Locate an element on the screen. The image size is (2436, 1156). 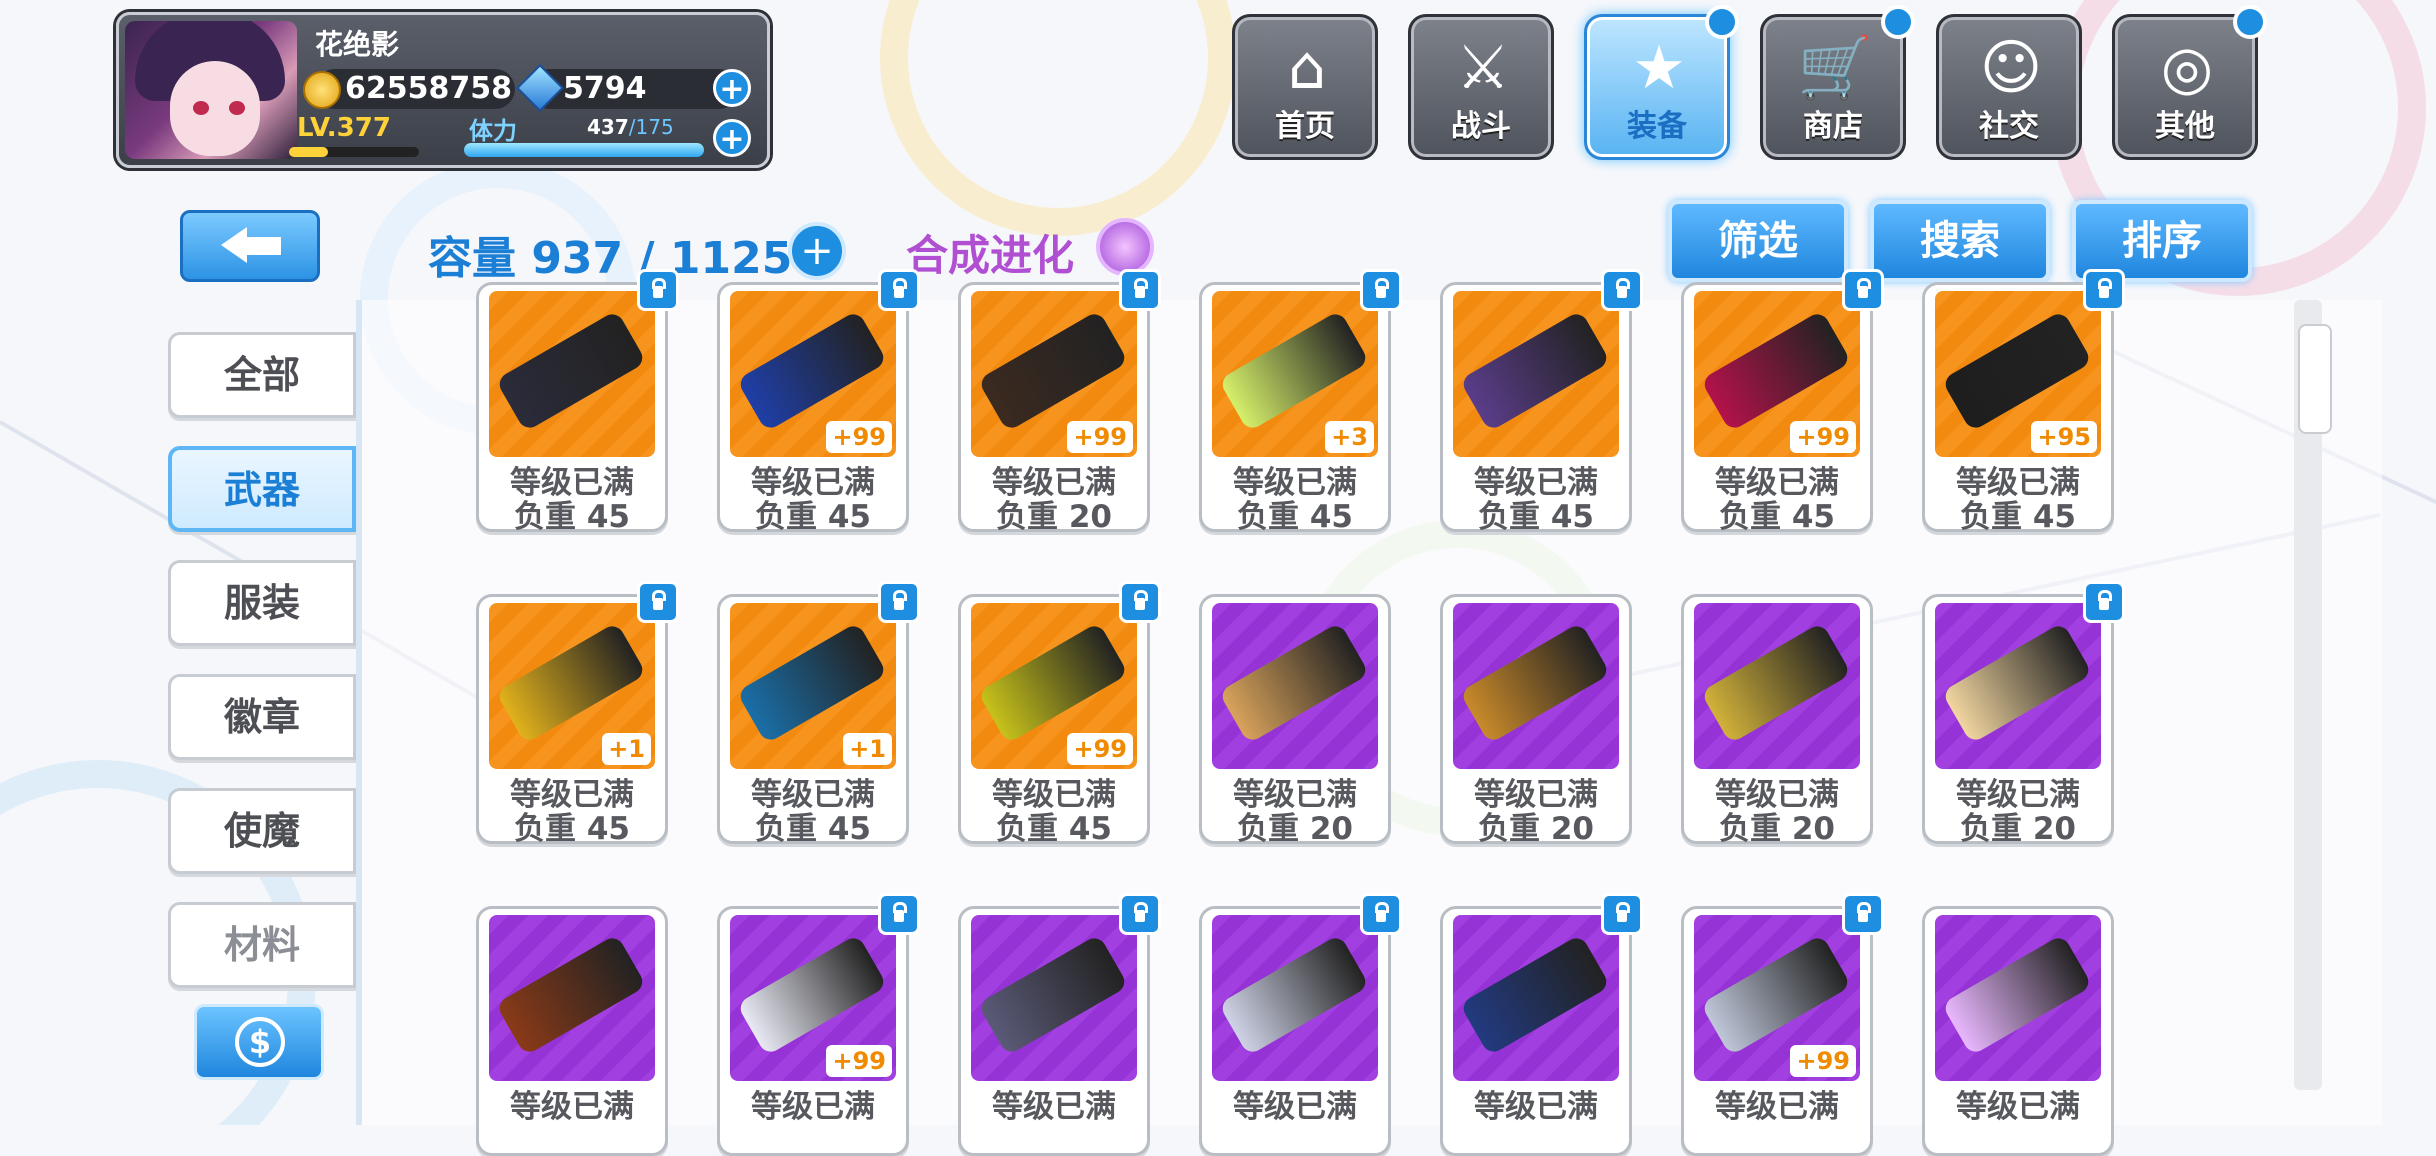
nav-button-5: ◎ 其他 is located at coordinates (2189, 82).